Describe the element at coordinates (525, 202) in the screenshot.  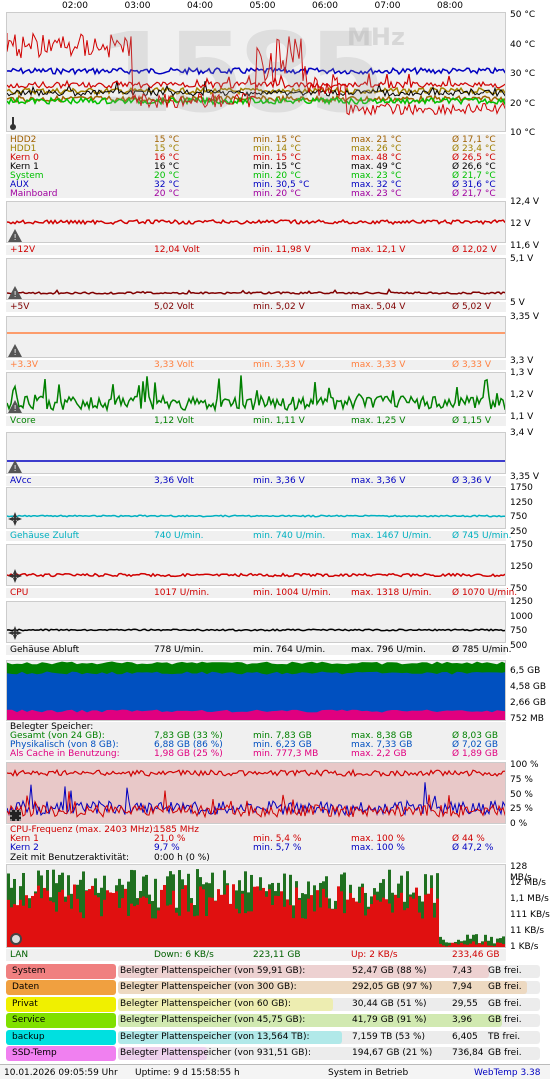
I see `scale-label: 12,4 V` at that location.